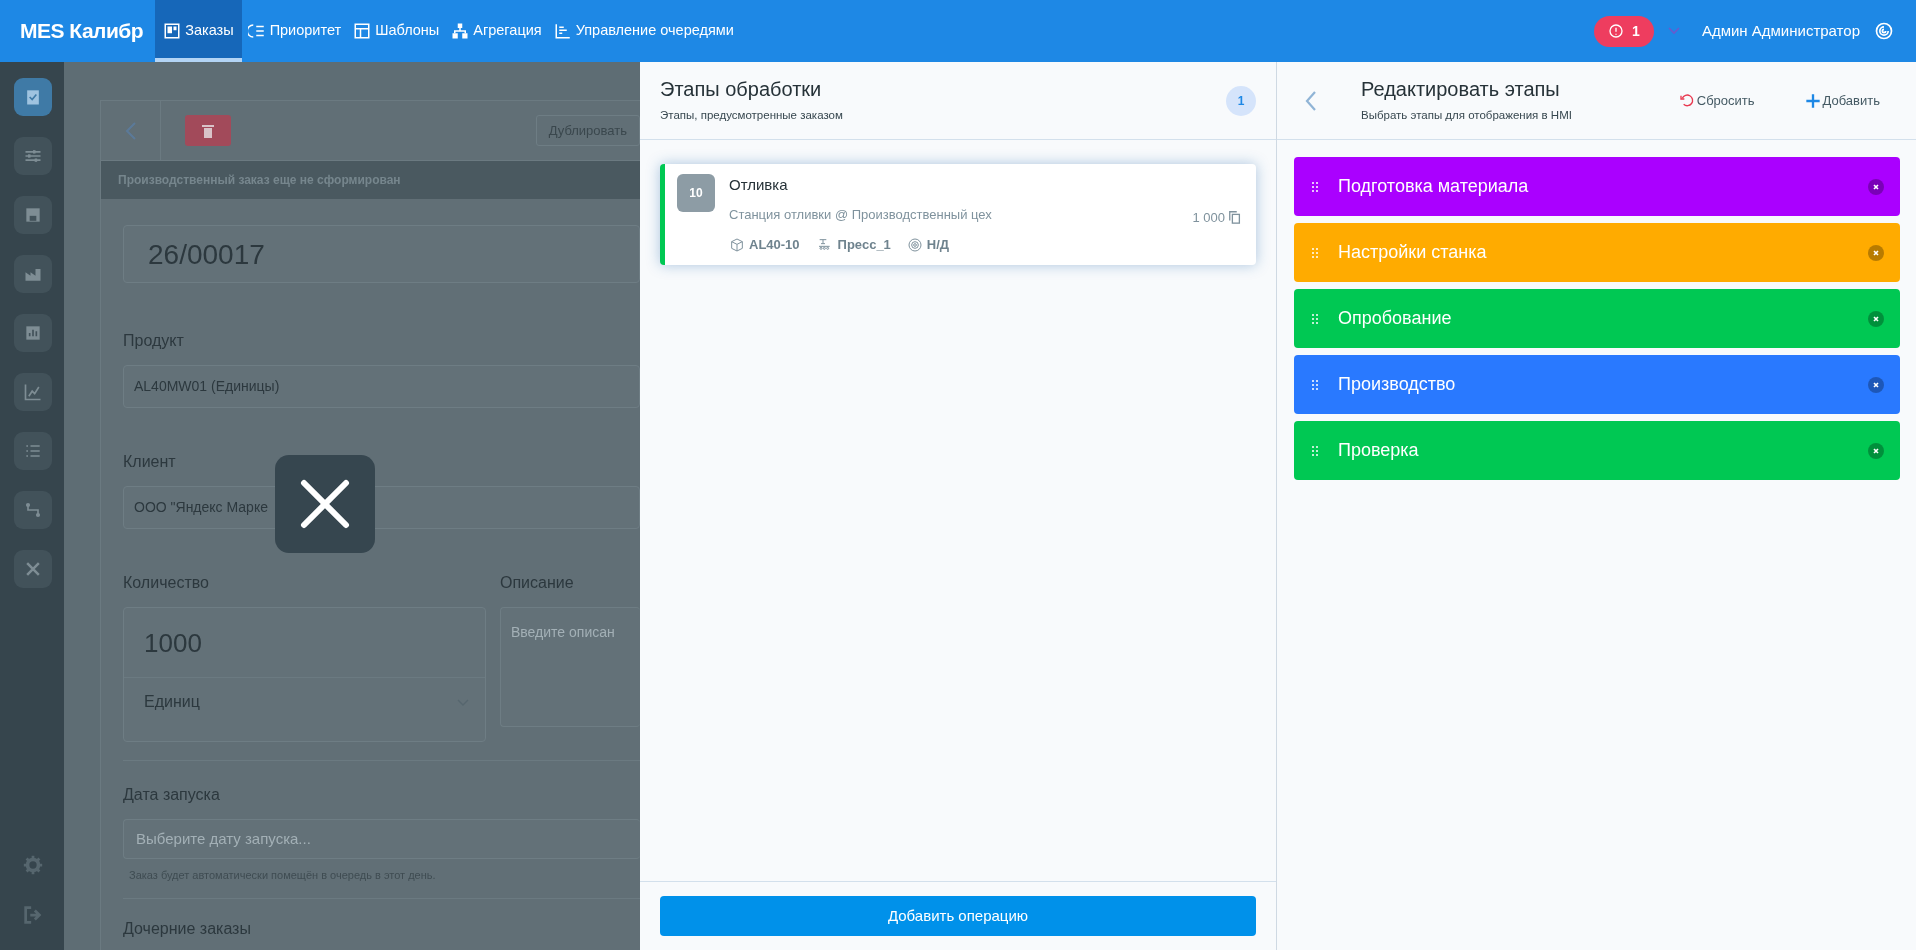  Describe the element at coordinates (198, 31) in the screenshot. I see `nav-tab: Заказы` at that location.